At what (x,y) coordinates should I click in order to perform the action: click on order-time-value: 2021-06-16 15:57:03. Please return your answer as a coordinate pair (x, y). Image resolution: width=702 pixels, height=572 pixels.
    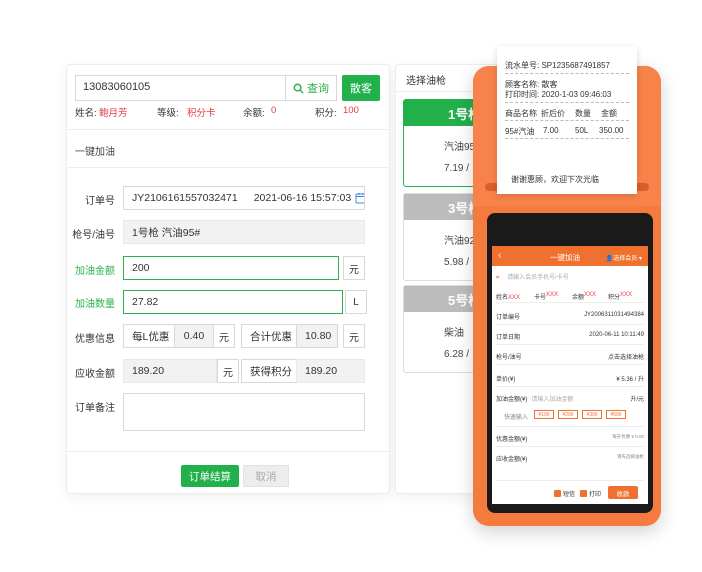
    Looking at the image, I should click on (302, 198).